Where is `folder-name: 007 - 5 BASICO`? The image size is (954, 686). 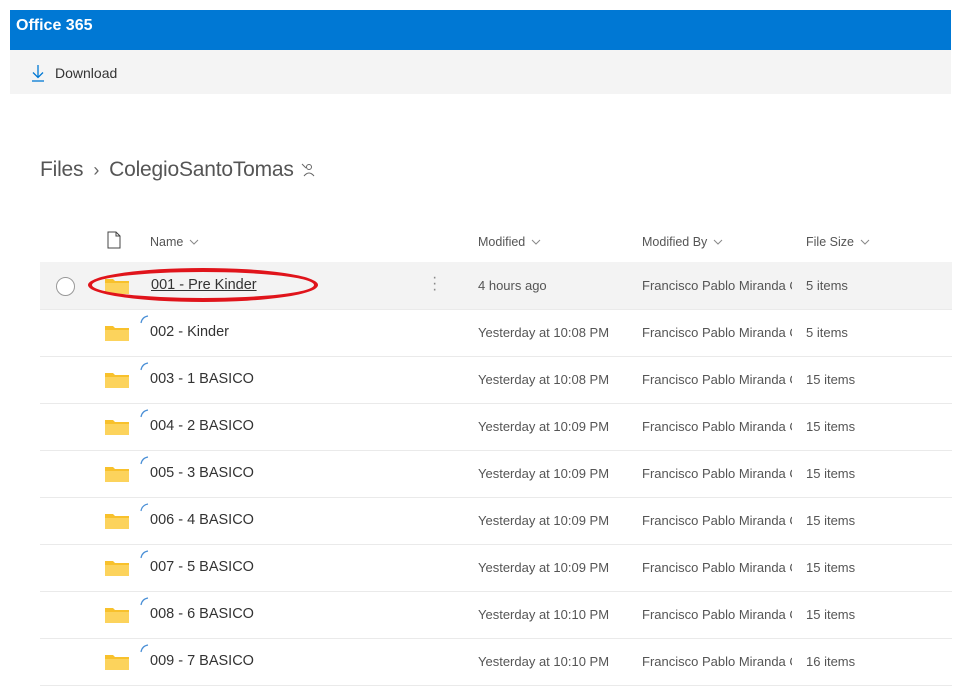 folder-name: 007 - 5 BASICO is located at coordinates (202, 567).